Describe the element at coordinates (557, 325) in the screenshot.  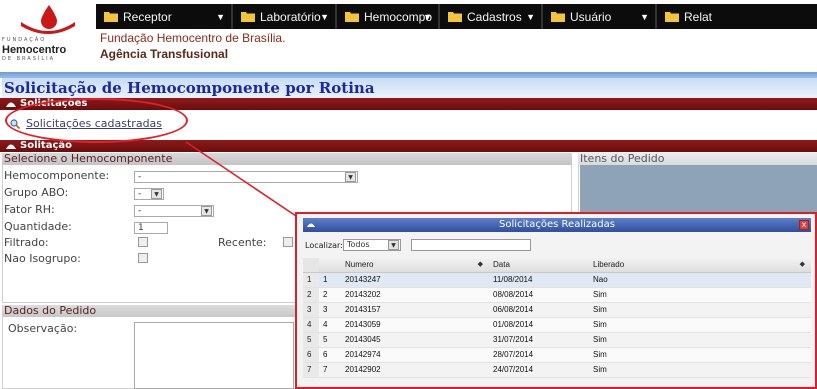
I see `table-row: 4 4 20143059 01/08/2014 Sim` at that location.